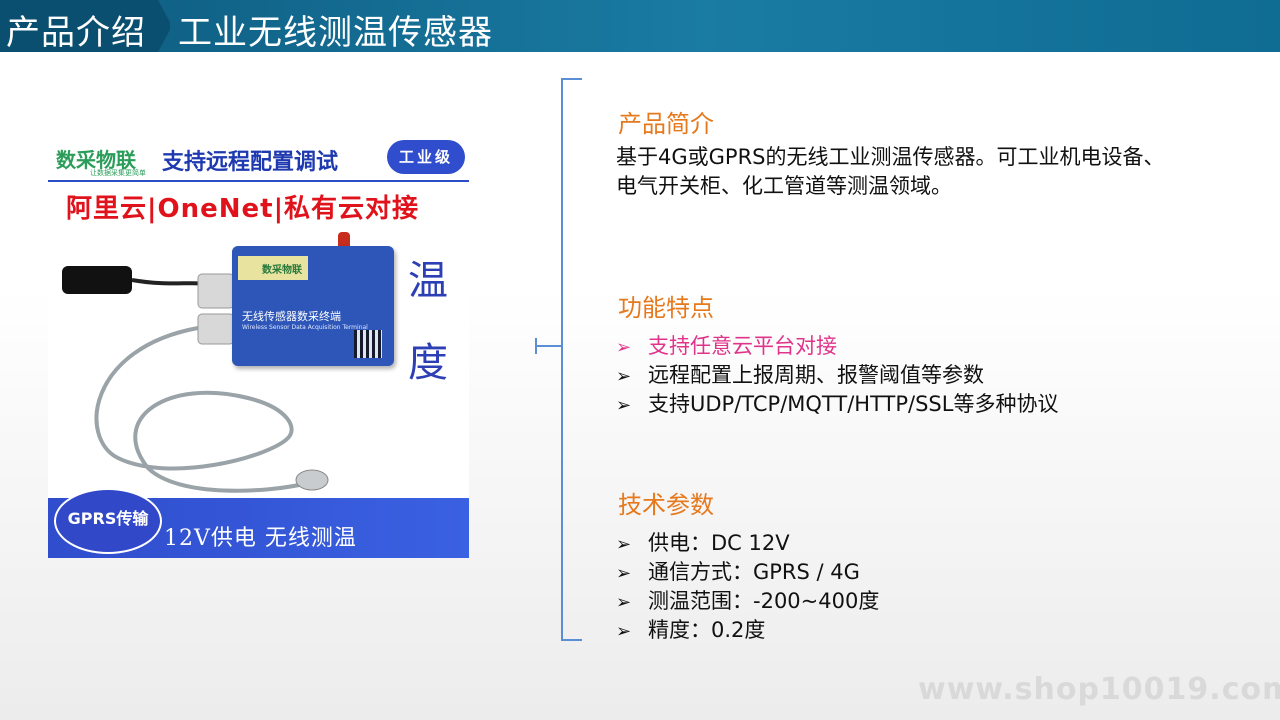 Image resolution: width=1280 pixels, height=720 pixels. I want to click on spec-item: ➢ 通信方式：GPRS / 4G, so click(738, 572).